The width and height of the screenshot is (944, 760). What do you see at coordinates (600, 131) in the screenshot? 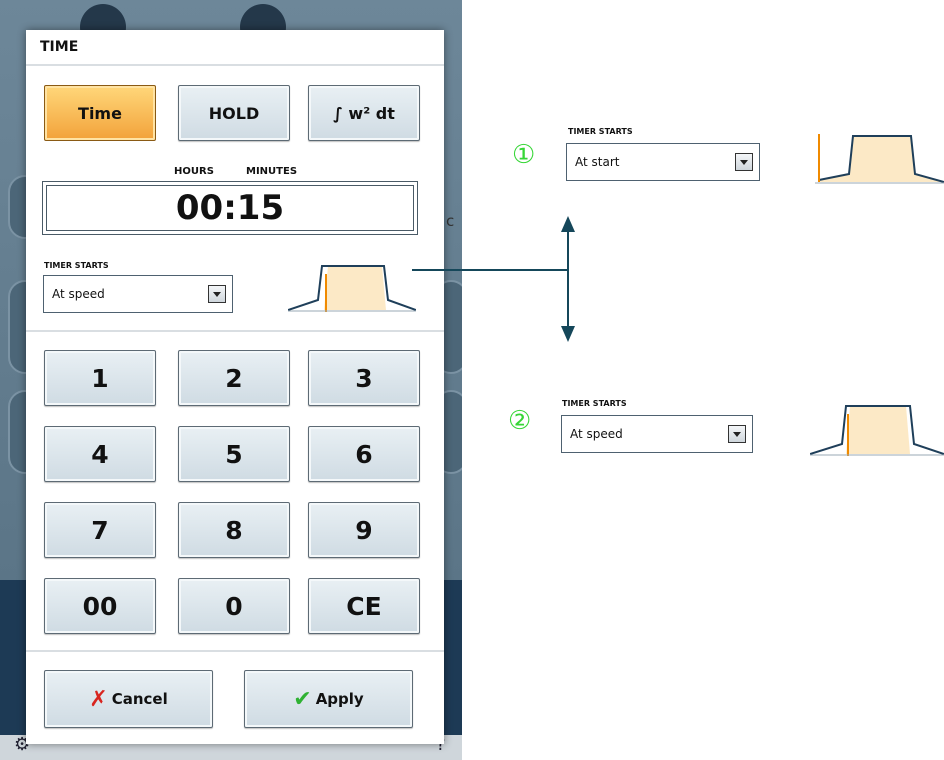
I see `option-1-timer-starts-label: TIMER STARTS` at bounding box center [600, 131].